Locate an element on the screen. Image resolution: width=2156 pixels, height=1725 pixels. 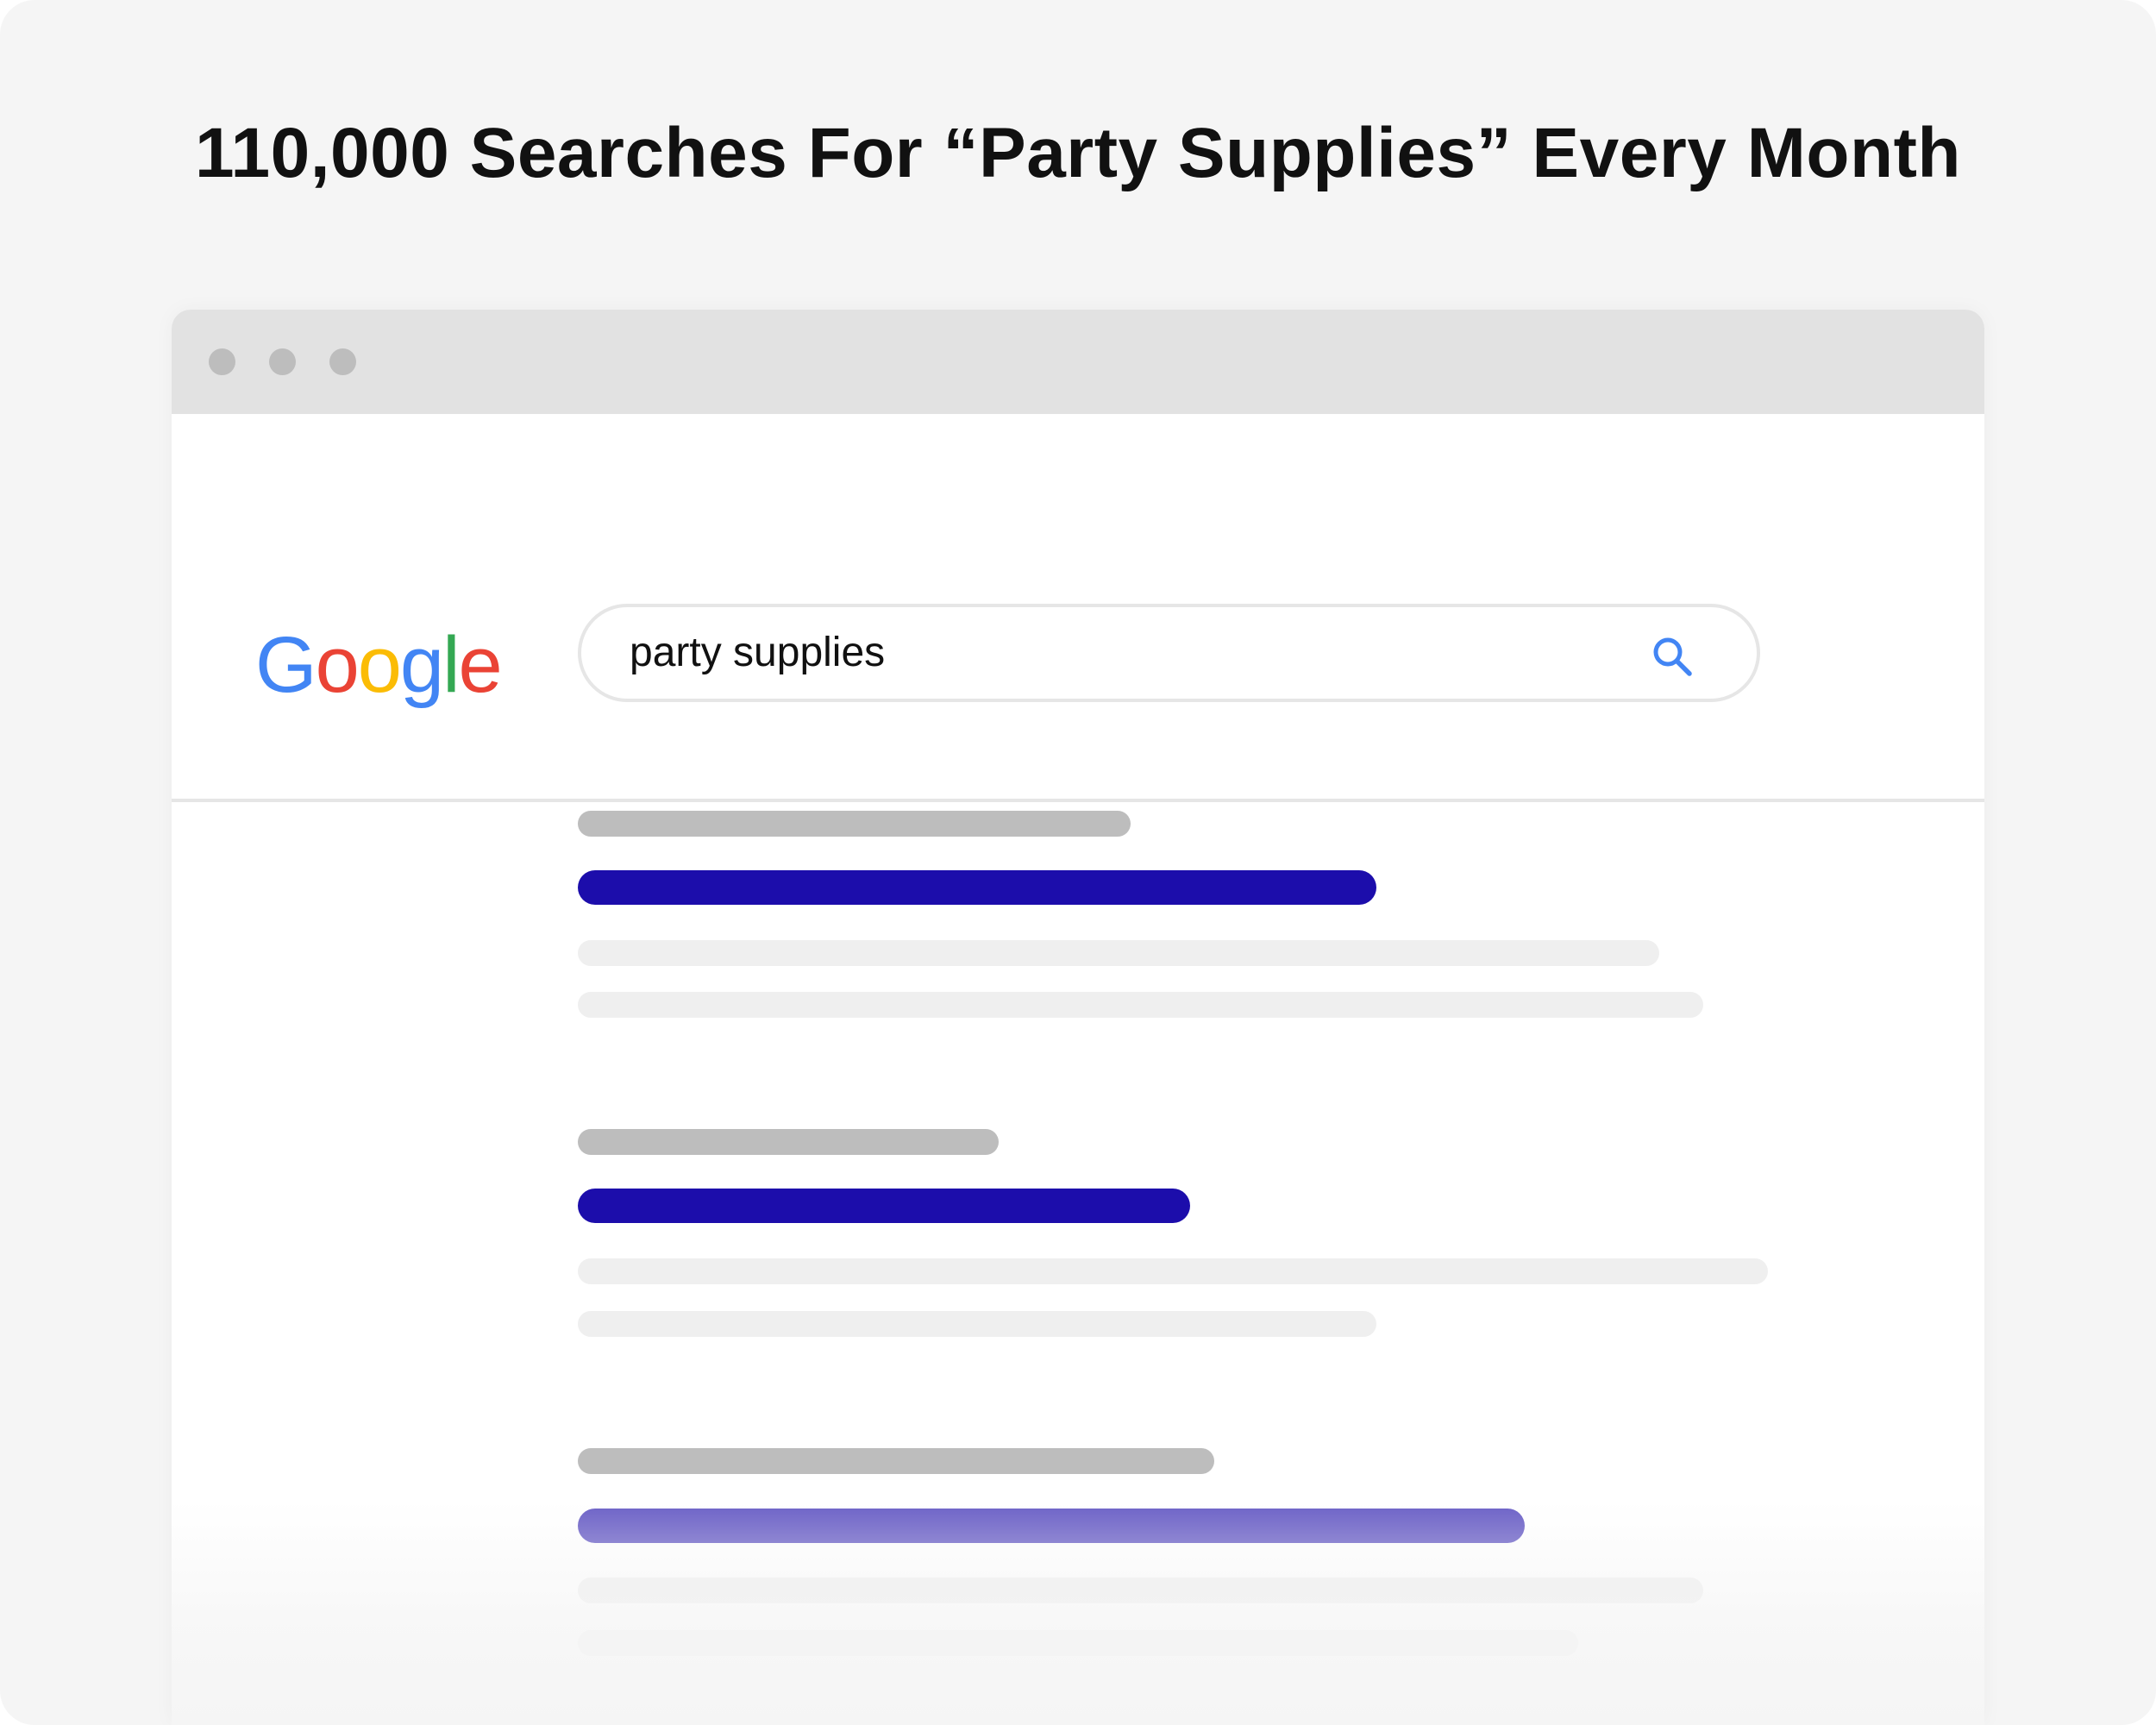
search-query-text: party supplies is located at coordinates (758, 653).